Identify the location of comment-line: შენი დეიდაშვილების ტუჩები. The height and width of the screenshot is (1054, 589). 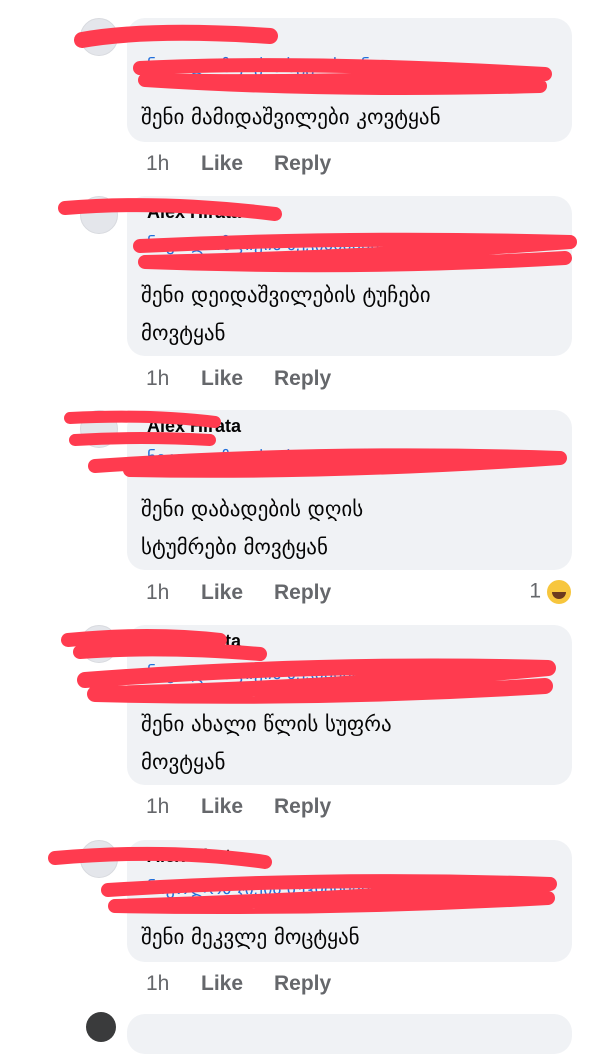
(286, 295).